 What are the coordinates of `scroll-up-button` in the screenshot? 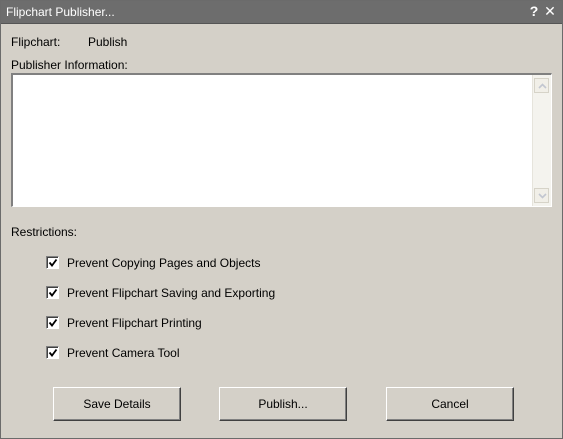 It's located at (541, 85).